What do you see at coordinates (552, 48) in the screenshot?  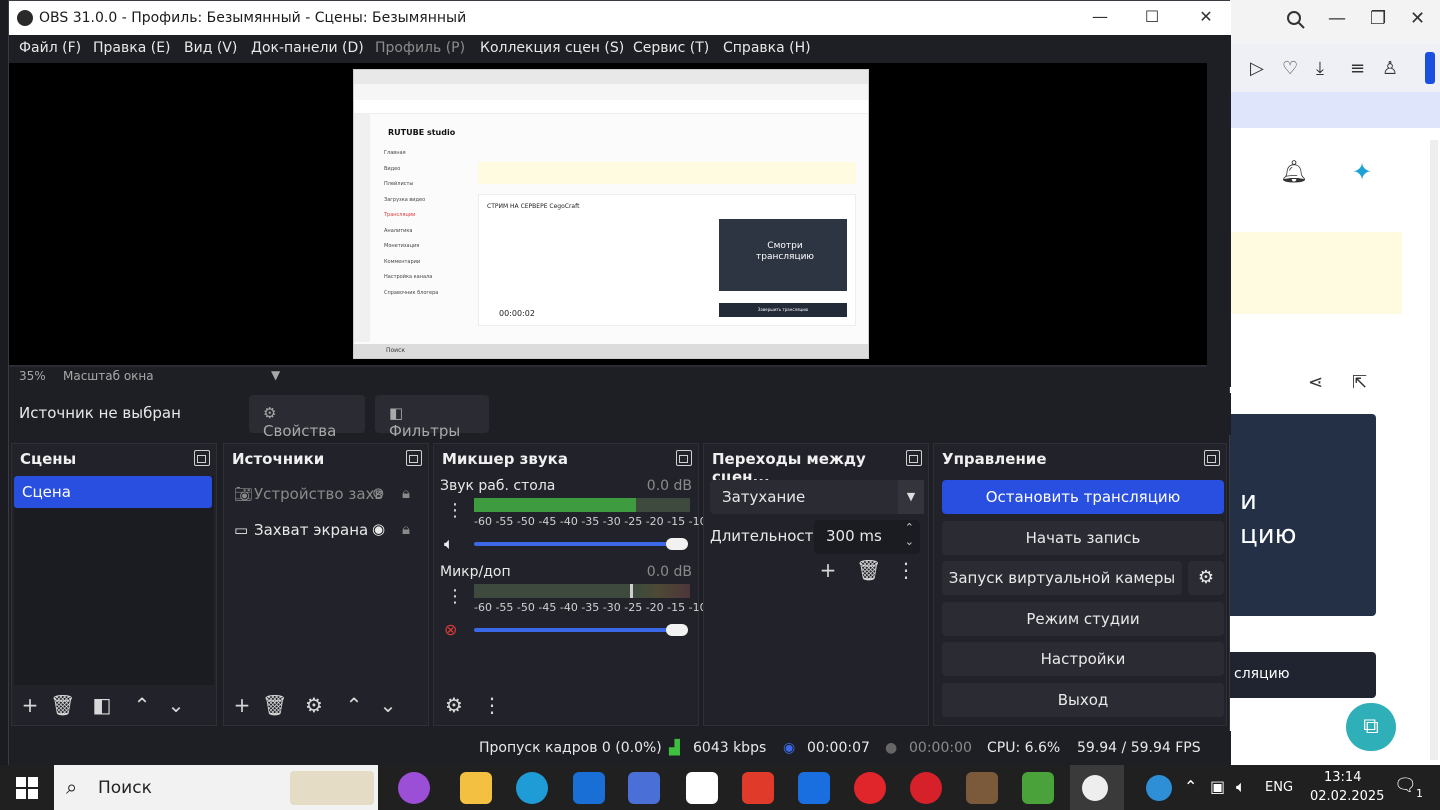 I see `menu-scene-collection: Коллекция сцен (S)` at bounding box center [552, 48].